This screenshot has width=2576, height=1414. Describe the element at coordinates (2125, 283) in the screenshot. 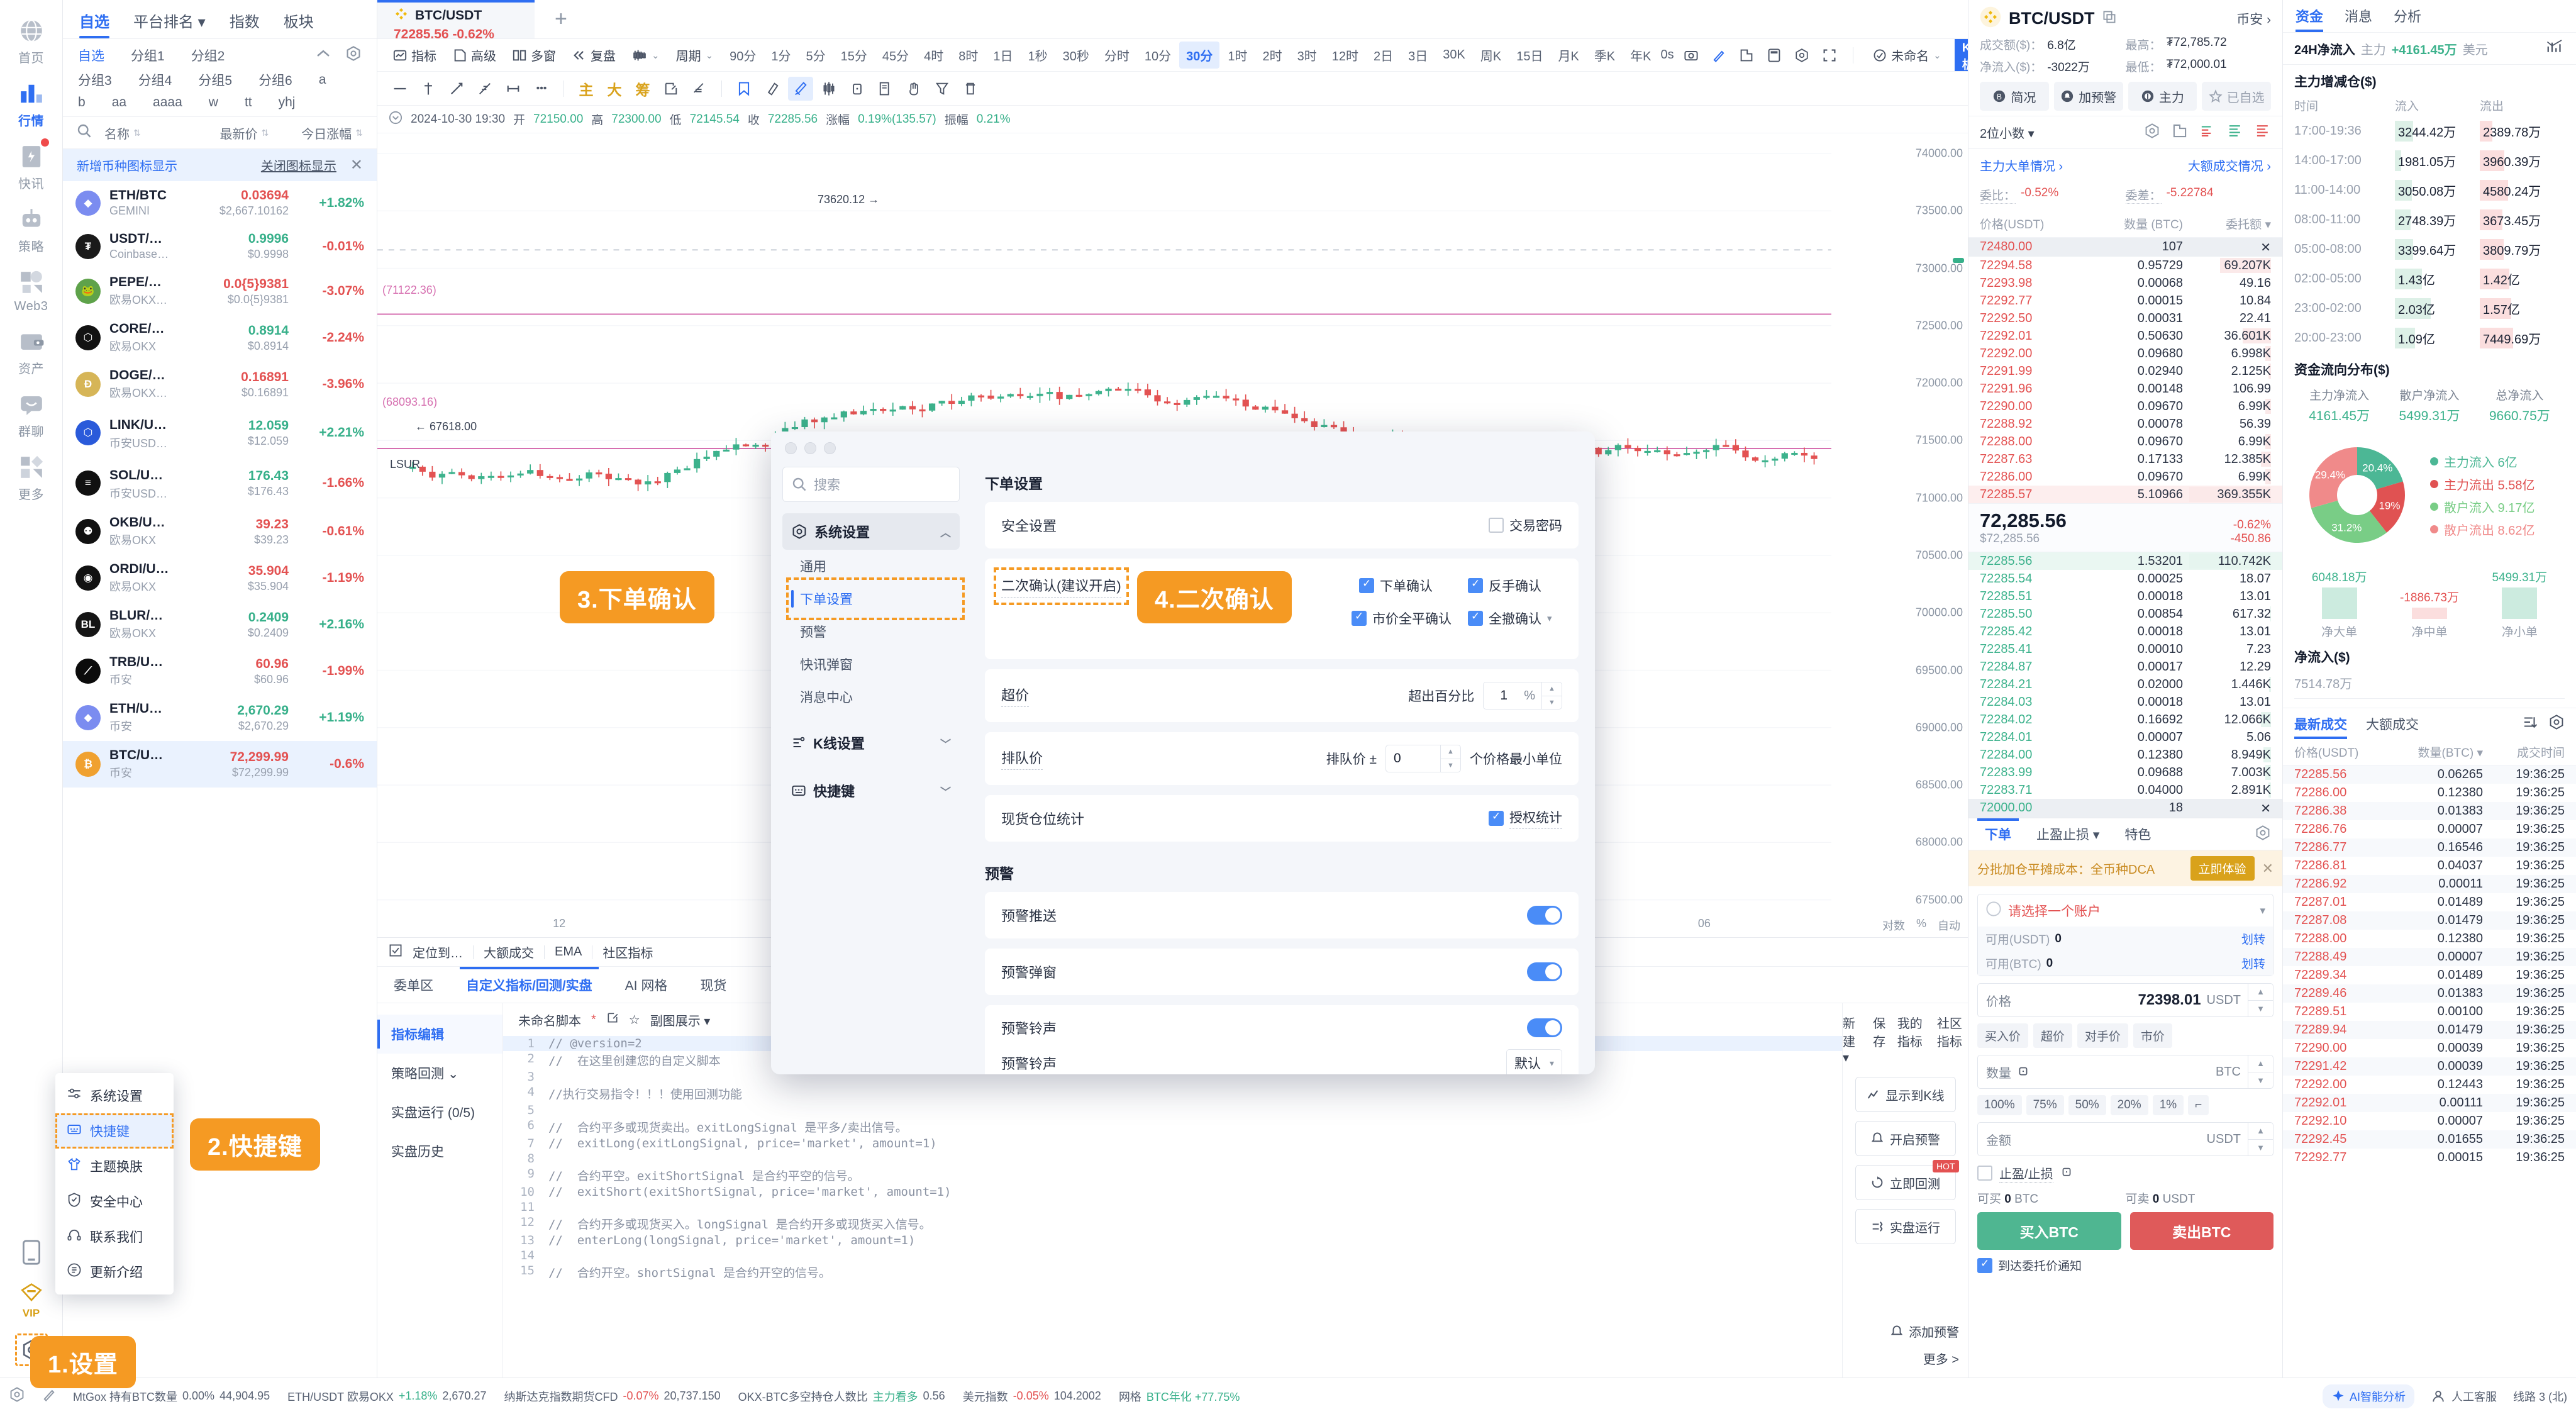

I see `orderbook-row: 72293.98 0.00068 49.16` at that location.